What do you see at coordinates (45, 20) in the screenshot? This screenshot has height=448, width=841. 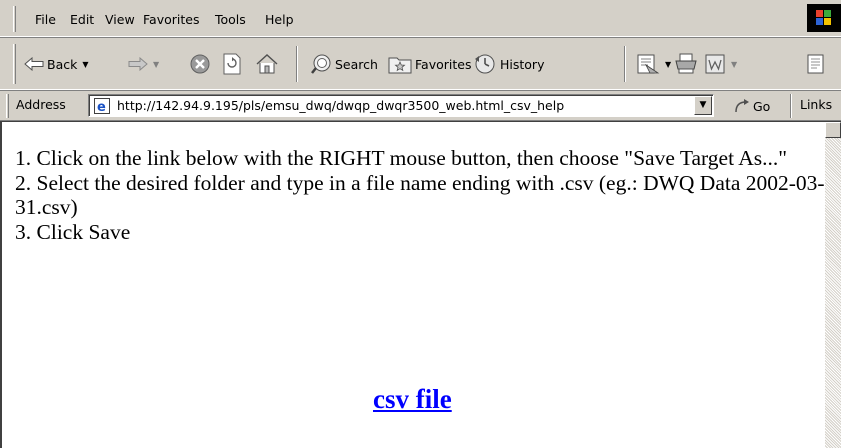 I see `menu-file: File` at bounding box center [45, 20].